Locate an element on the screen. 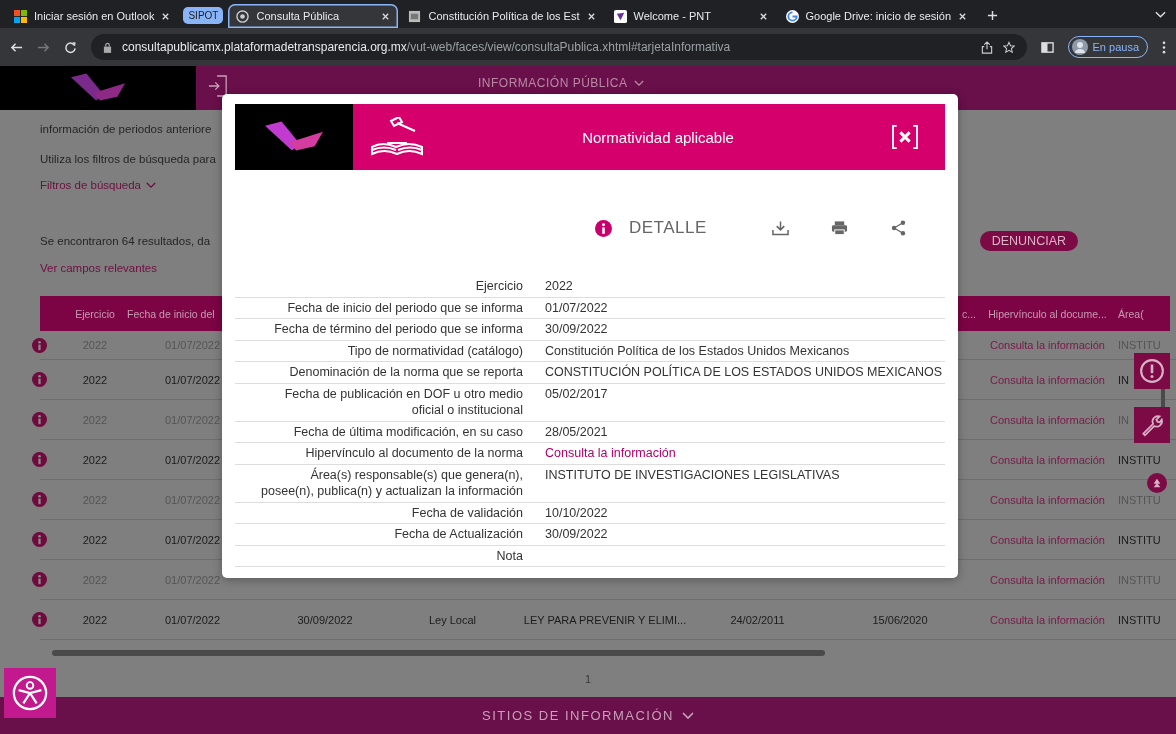 This screenshot has width=1176, height=734. sites-menu: SITIOS DE INFORMACIÓN is located at coordinates (588, 715).